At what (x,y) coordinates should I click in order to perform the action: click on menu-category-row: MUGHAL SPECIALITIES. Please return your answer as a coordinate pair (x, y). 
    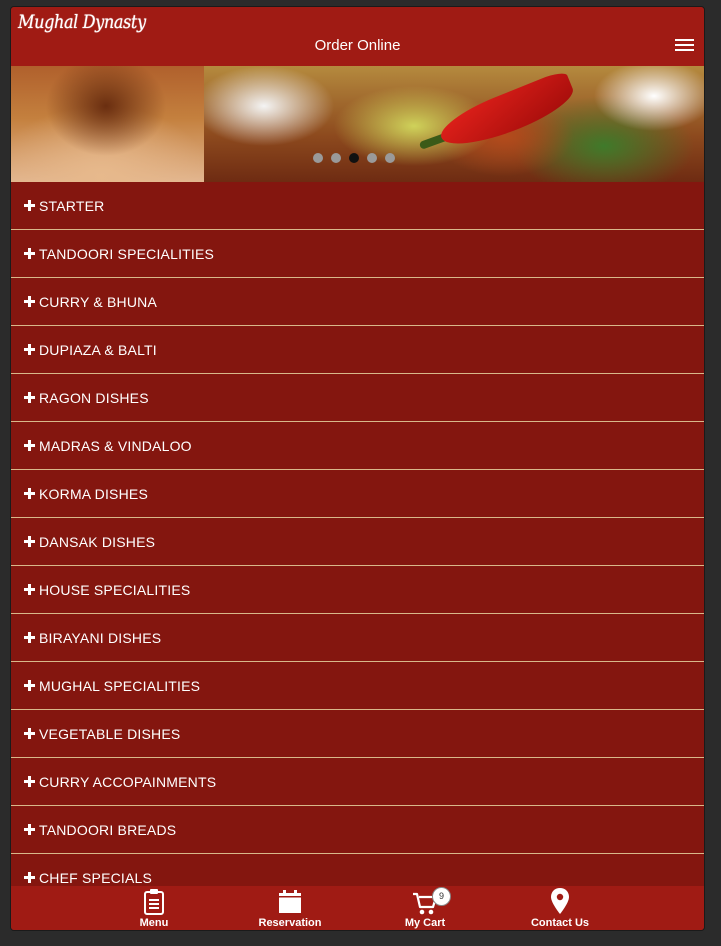
    Looking at the image, I should click on (357, 686).